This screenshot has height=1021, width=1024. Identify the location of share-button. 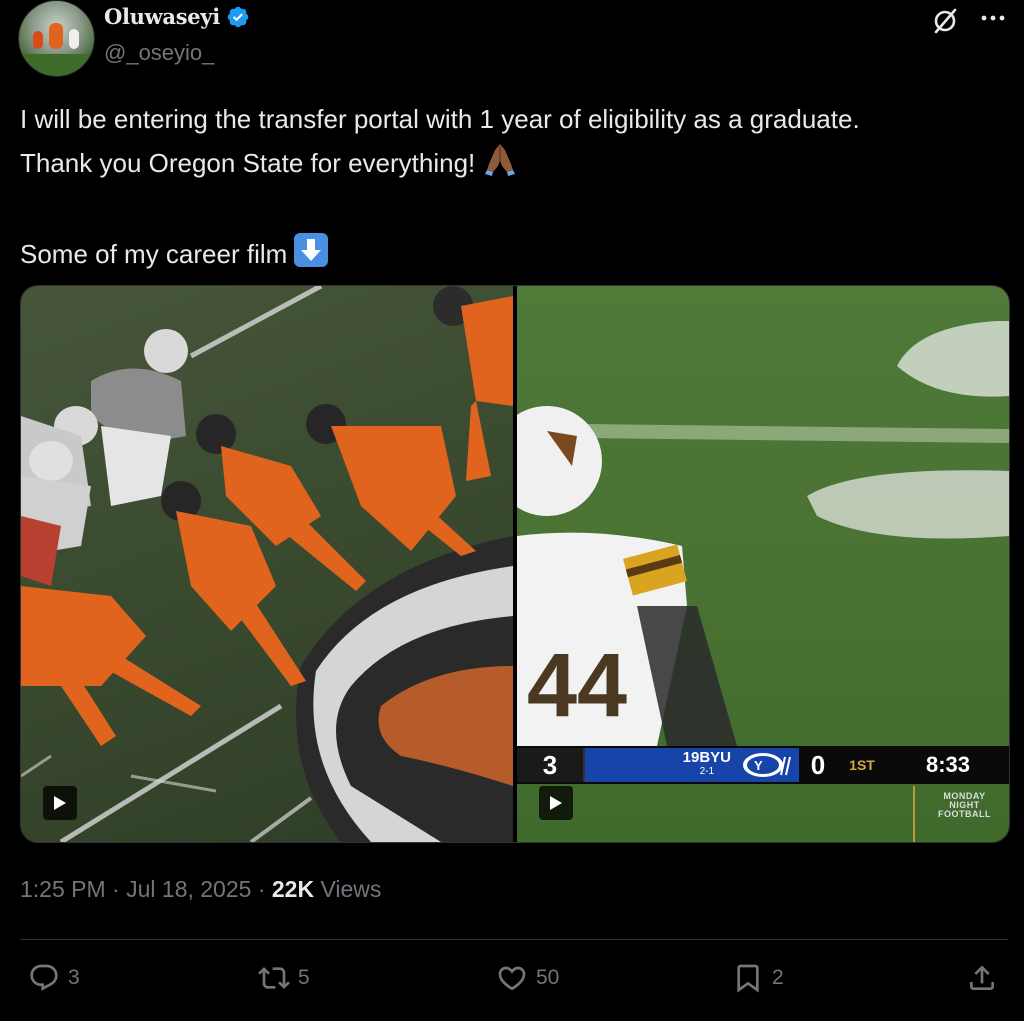
(982, 978).